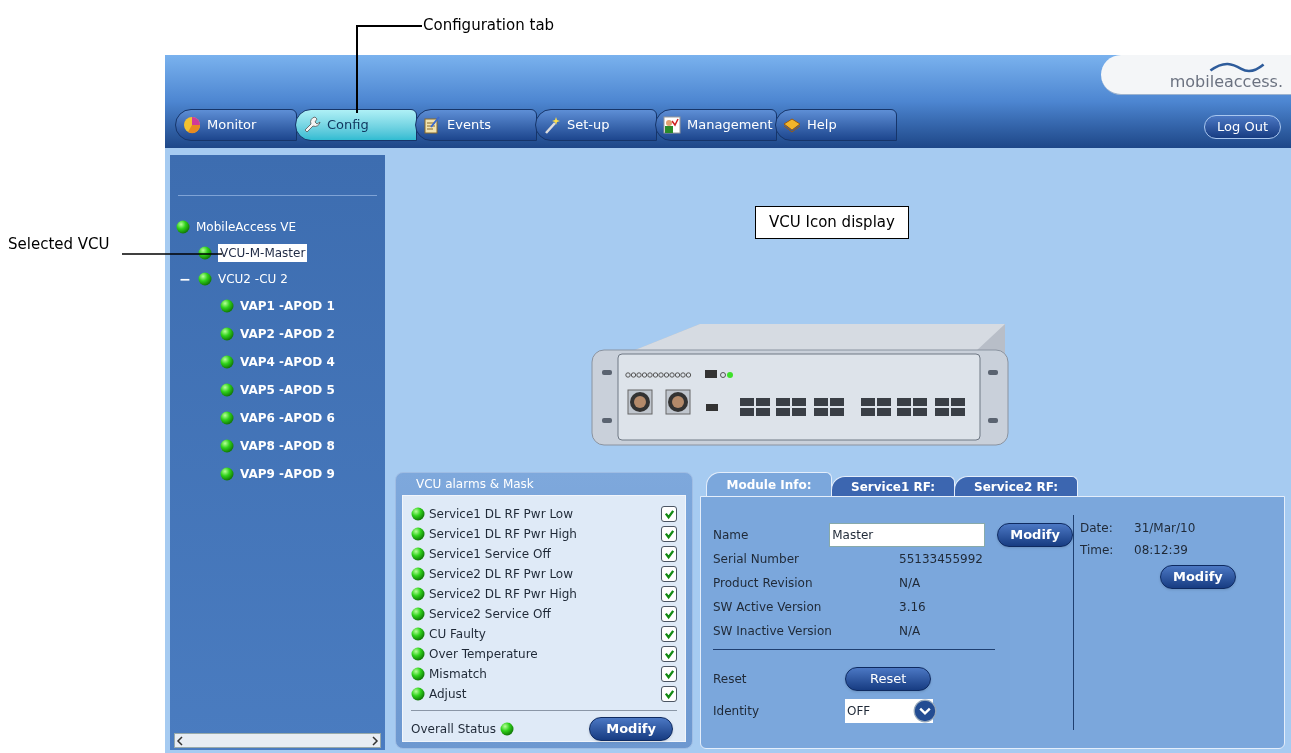  Describe the element at coordinates (1165, 528) in the screenshot. I see `field-value: 31/Mar/10` at that location.